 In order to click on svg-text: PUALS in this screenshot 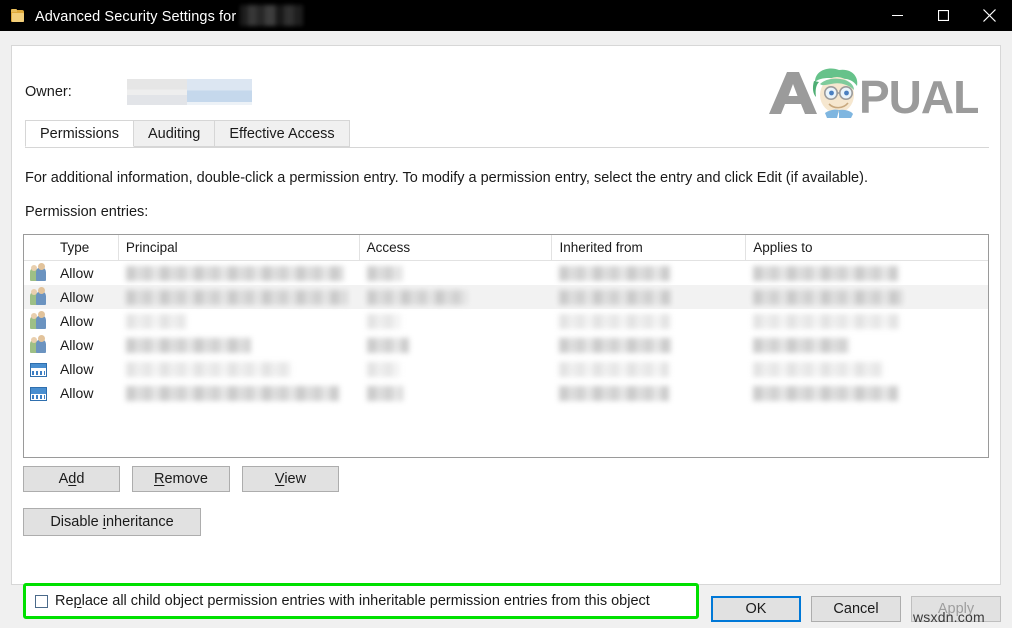, I will do `click(918, 95)`.